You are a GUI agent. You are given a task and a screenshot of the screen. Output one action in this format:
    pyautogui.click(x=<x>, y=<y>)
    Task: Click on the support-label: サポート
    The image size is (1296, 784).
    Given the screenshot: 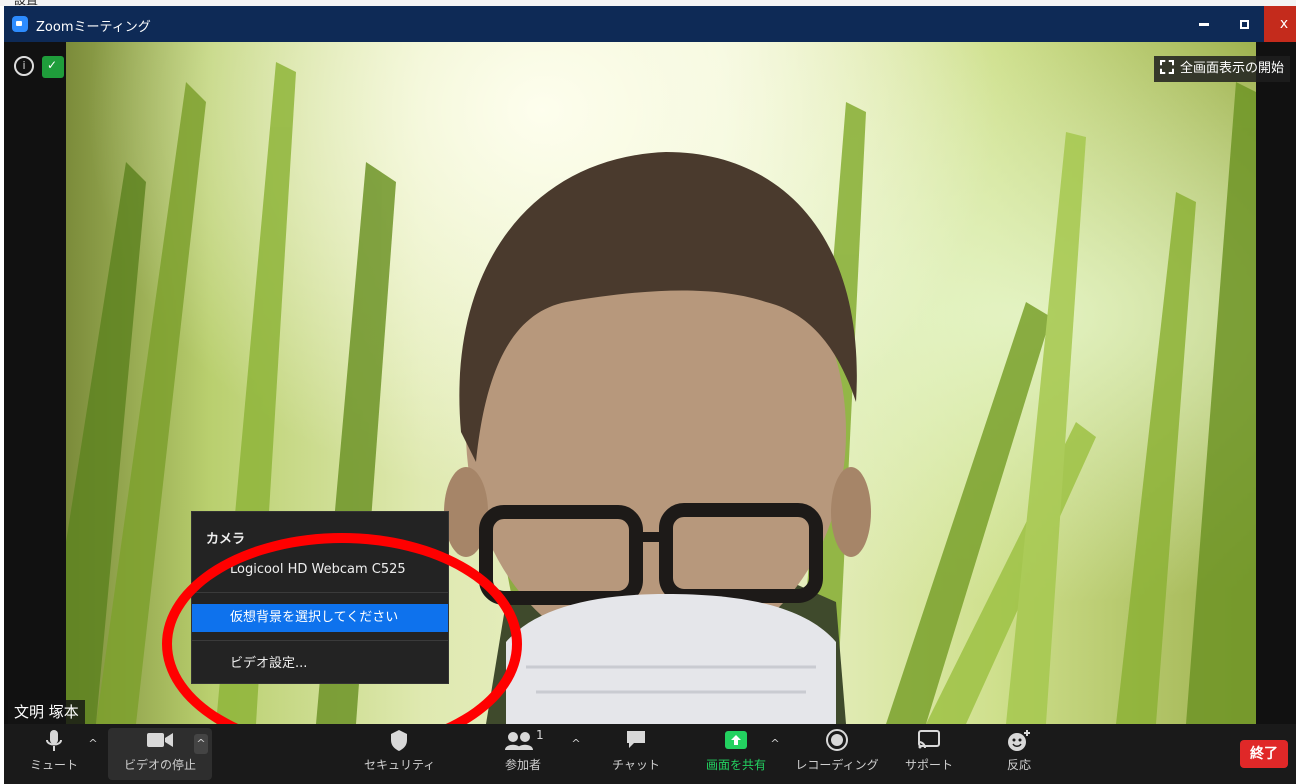 What is the action you would take?
    pyautogui.click(x=928, y=765)
    